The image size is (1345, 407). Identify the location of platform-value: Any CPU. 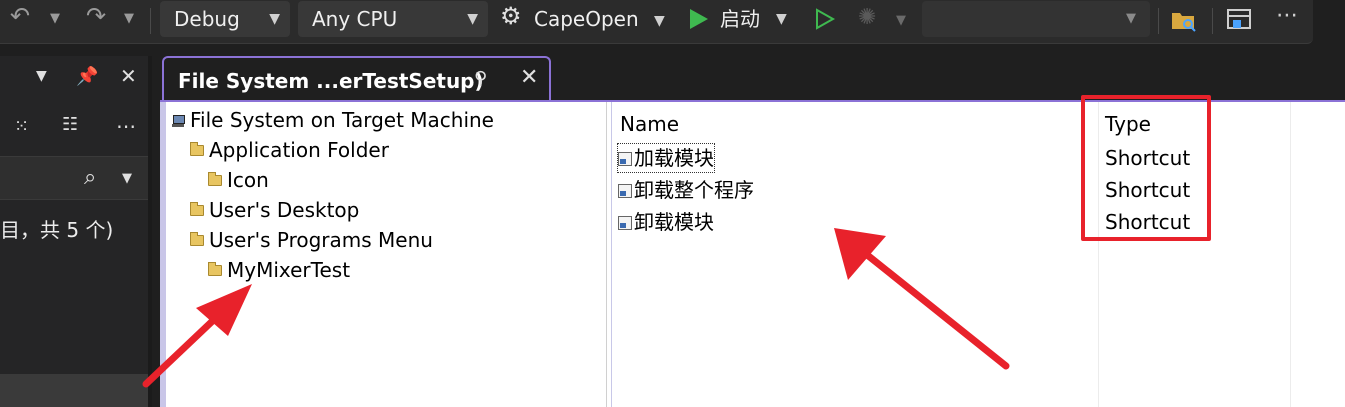
(355, 19).